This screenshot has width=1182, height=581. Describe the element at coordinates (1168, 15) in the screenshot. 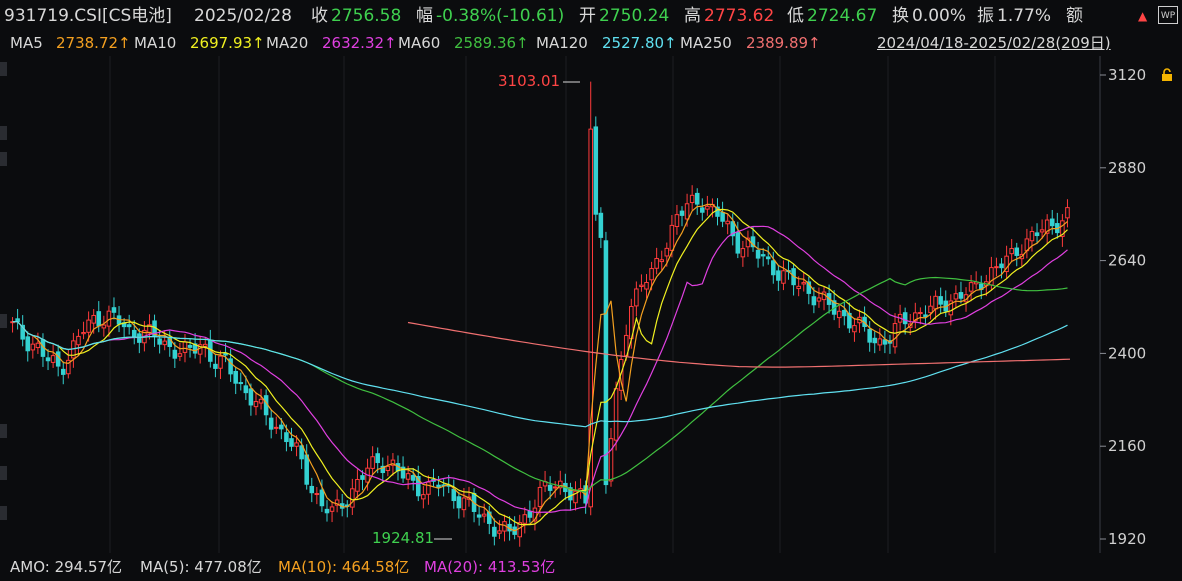

I see `wp-icon: WP` at that location.